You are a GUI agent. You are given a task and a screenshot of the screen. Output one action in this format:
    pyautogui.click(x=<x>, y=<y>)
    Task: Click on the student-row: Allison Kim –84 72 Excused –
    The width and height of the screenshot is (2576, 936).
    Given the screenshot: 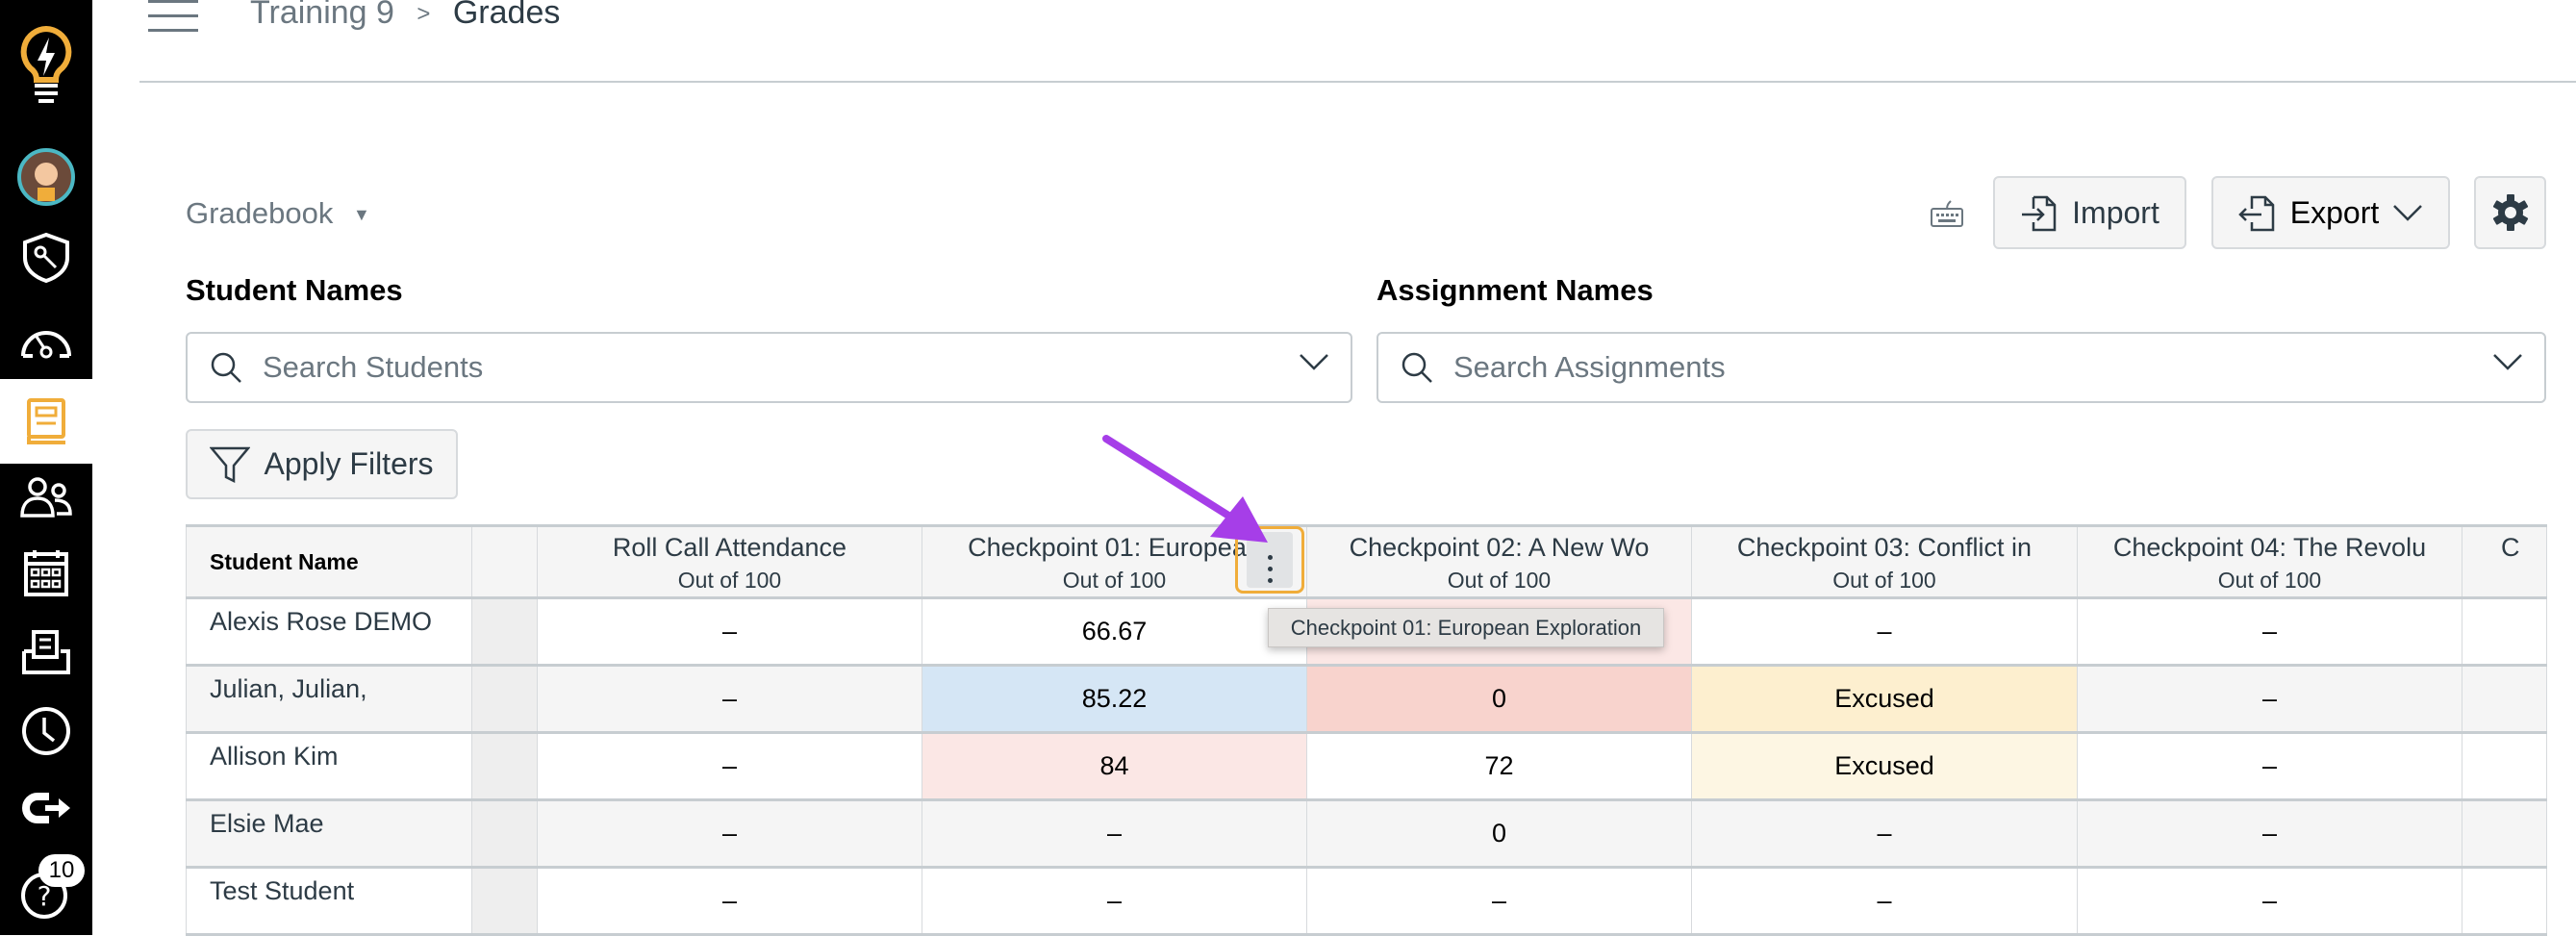 What is the action you would take?
    pyautogui.click(x=1367, y=766)
    